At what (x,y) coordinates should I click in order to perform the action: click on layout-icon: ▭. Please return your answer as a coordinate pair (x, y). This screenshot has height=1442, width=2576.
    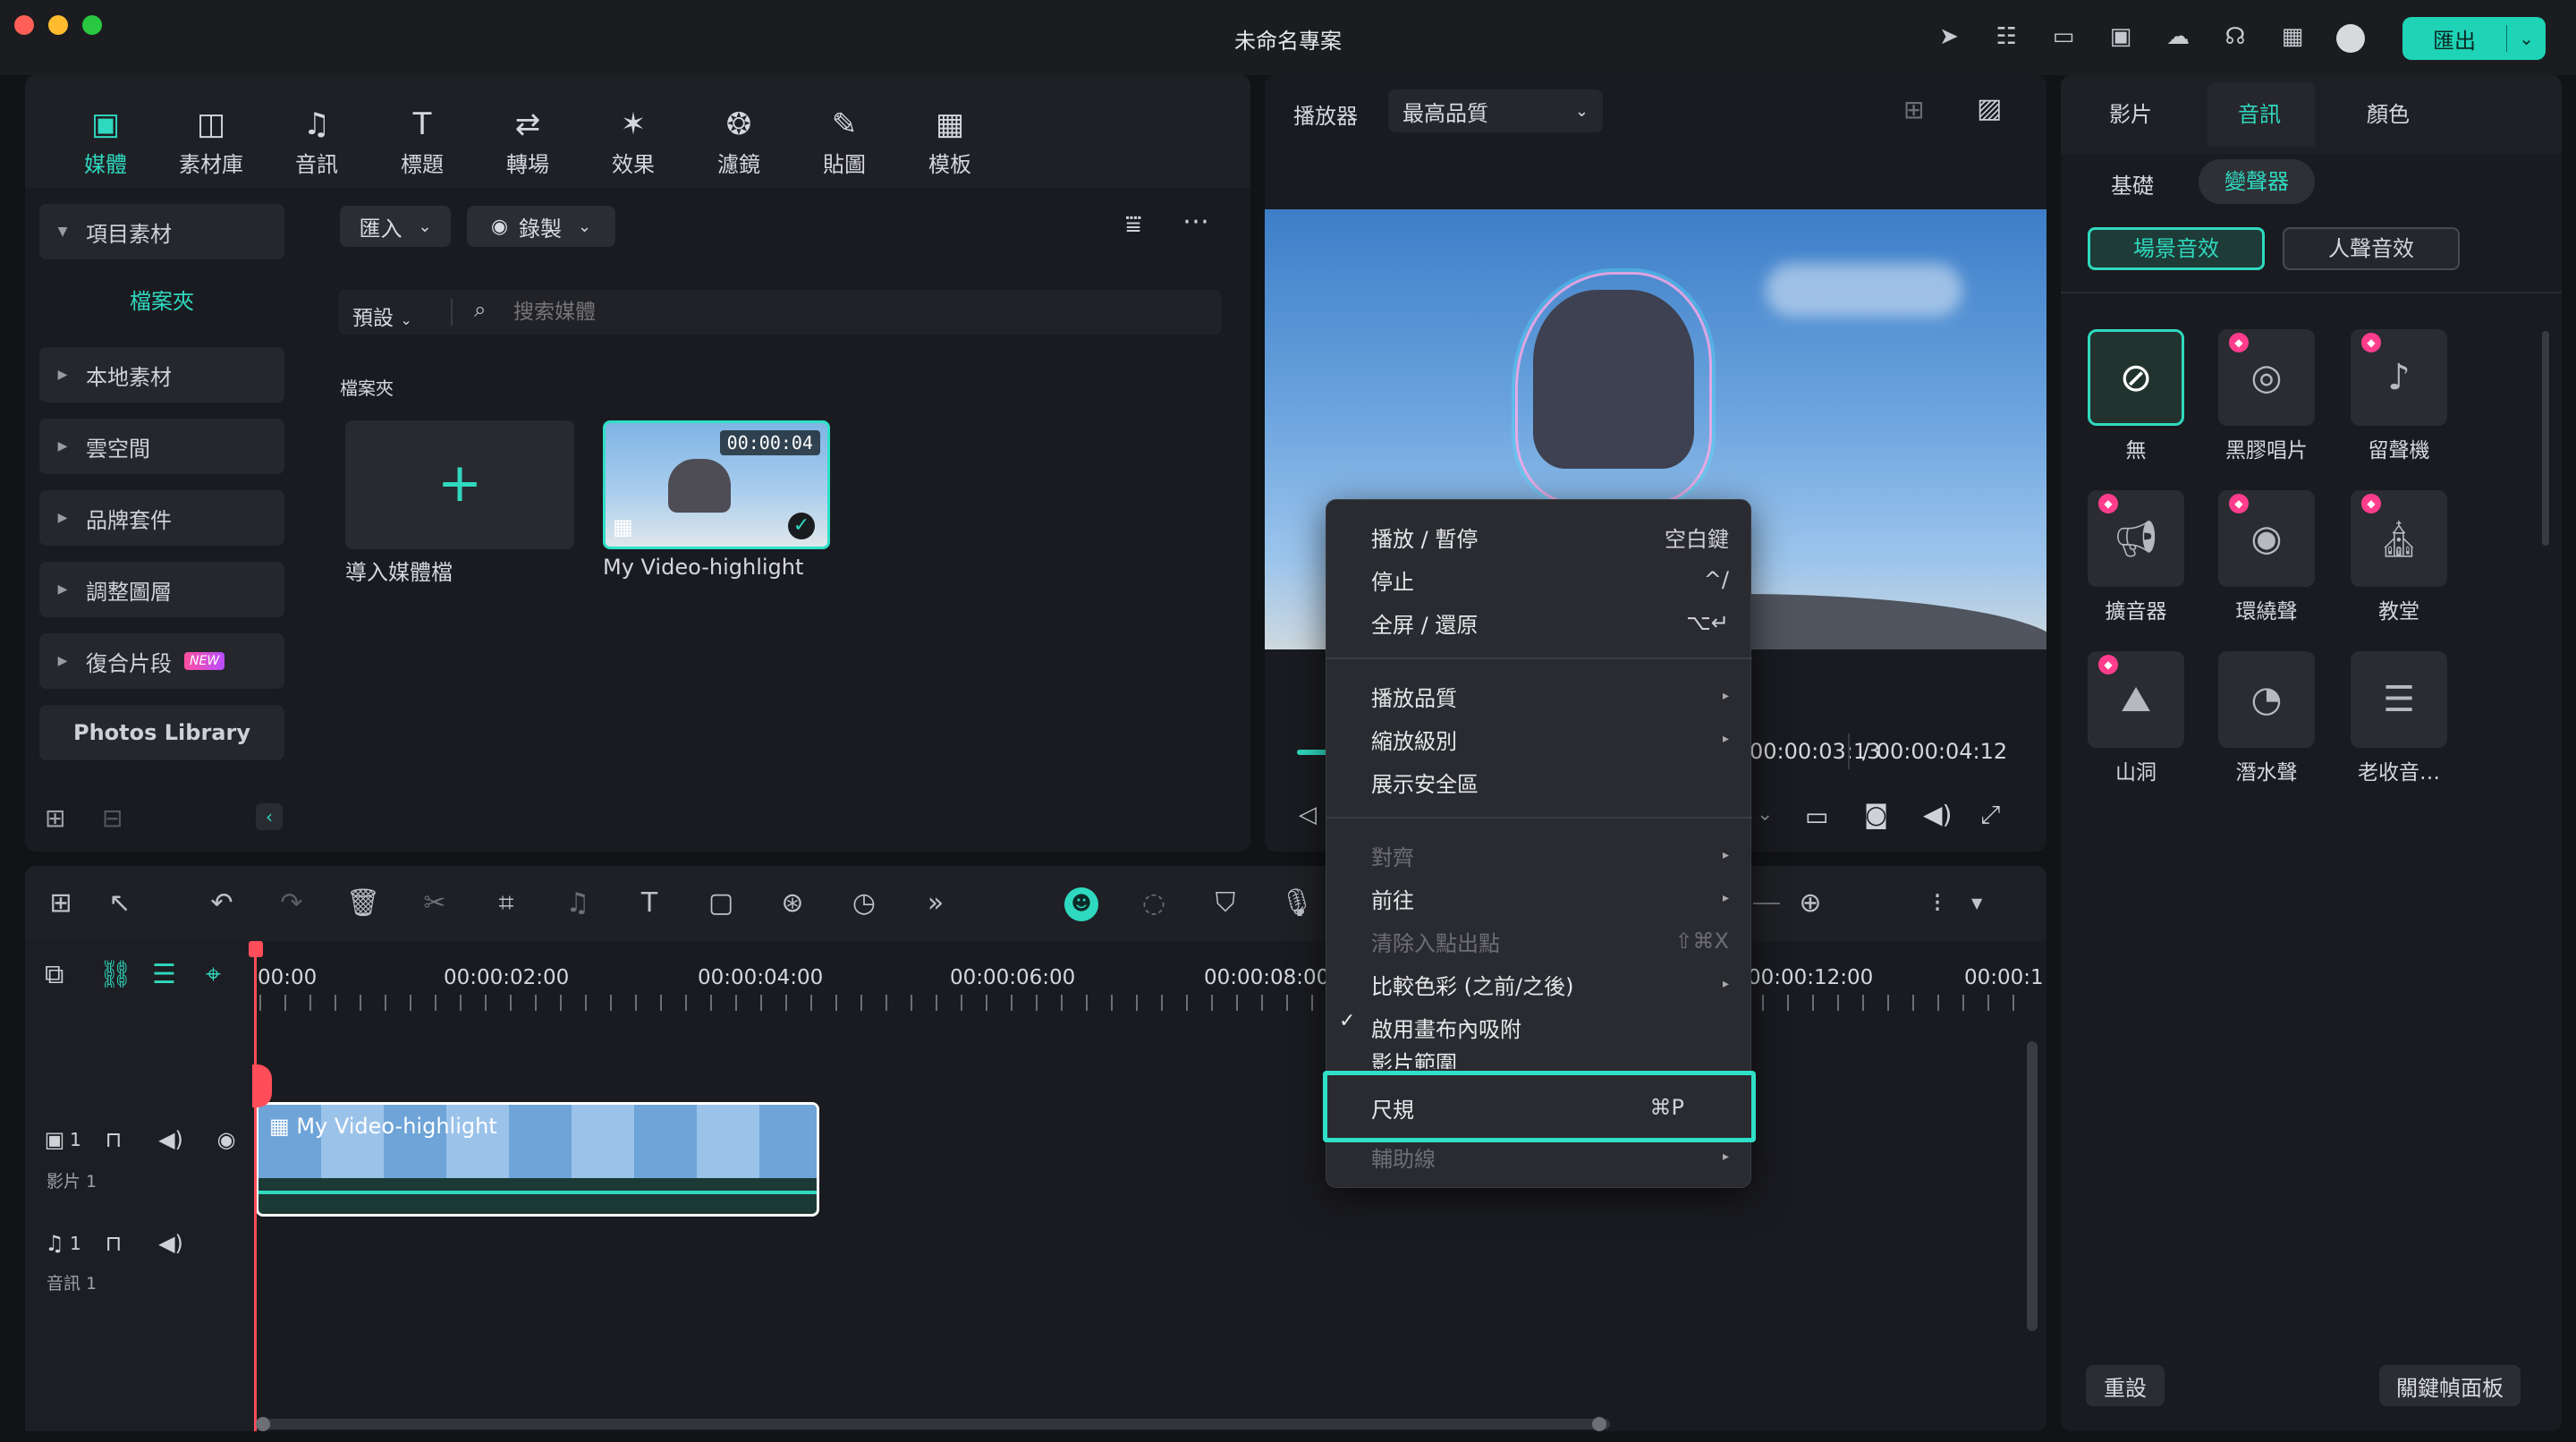
    Looking at the image, I should click on (2063, 36).